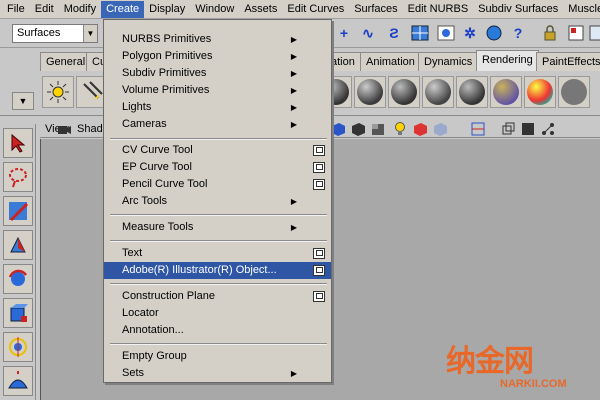 The height and width of the screenshot is (400, 600). I want to click on textured-shade-icon, so click(378, 129).